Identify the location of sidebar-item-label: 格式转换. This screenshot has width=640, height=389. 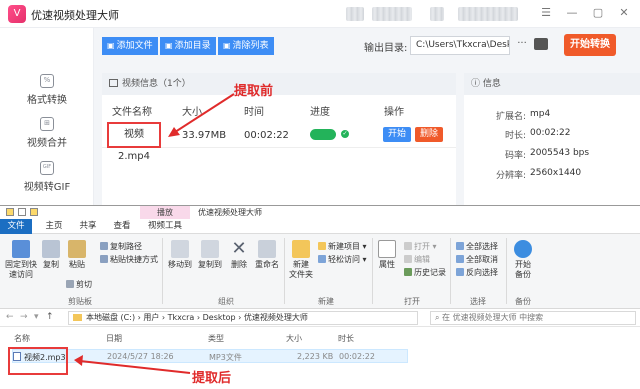
(47, 100).